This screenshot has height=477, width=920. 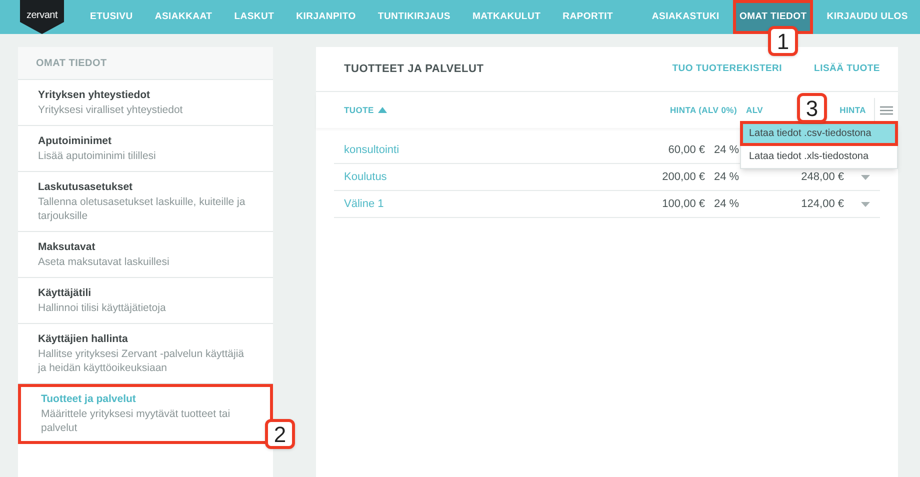 I want to click on sort-up-icon, so click(x=382, y=110).